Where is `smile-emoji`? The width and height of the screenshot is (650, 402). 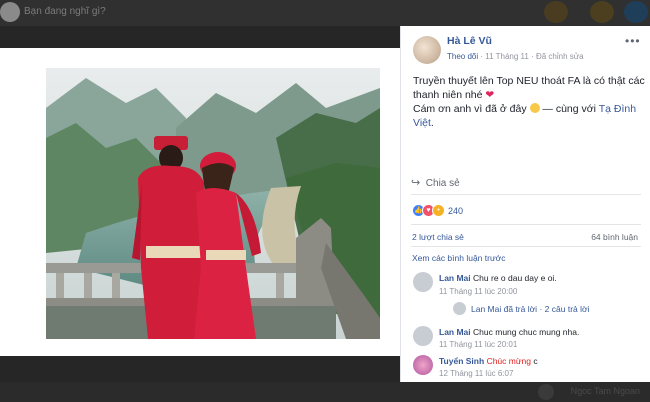
smile-emoji is located at coordinates (534, 108).